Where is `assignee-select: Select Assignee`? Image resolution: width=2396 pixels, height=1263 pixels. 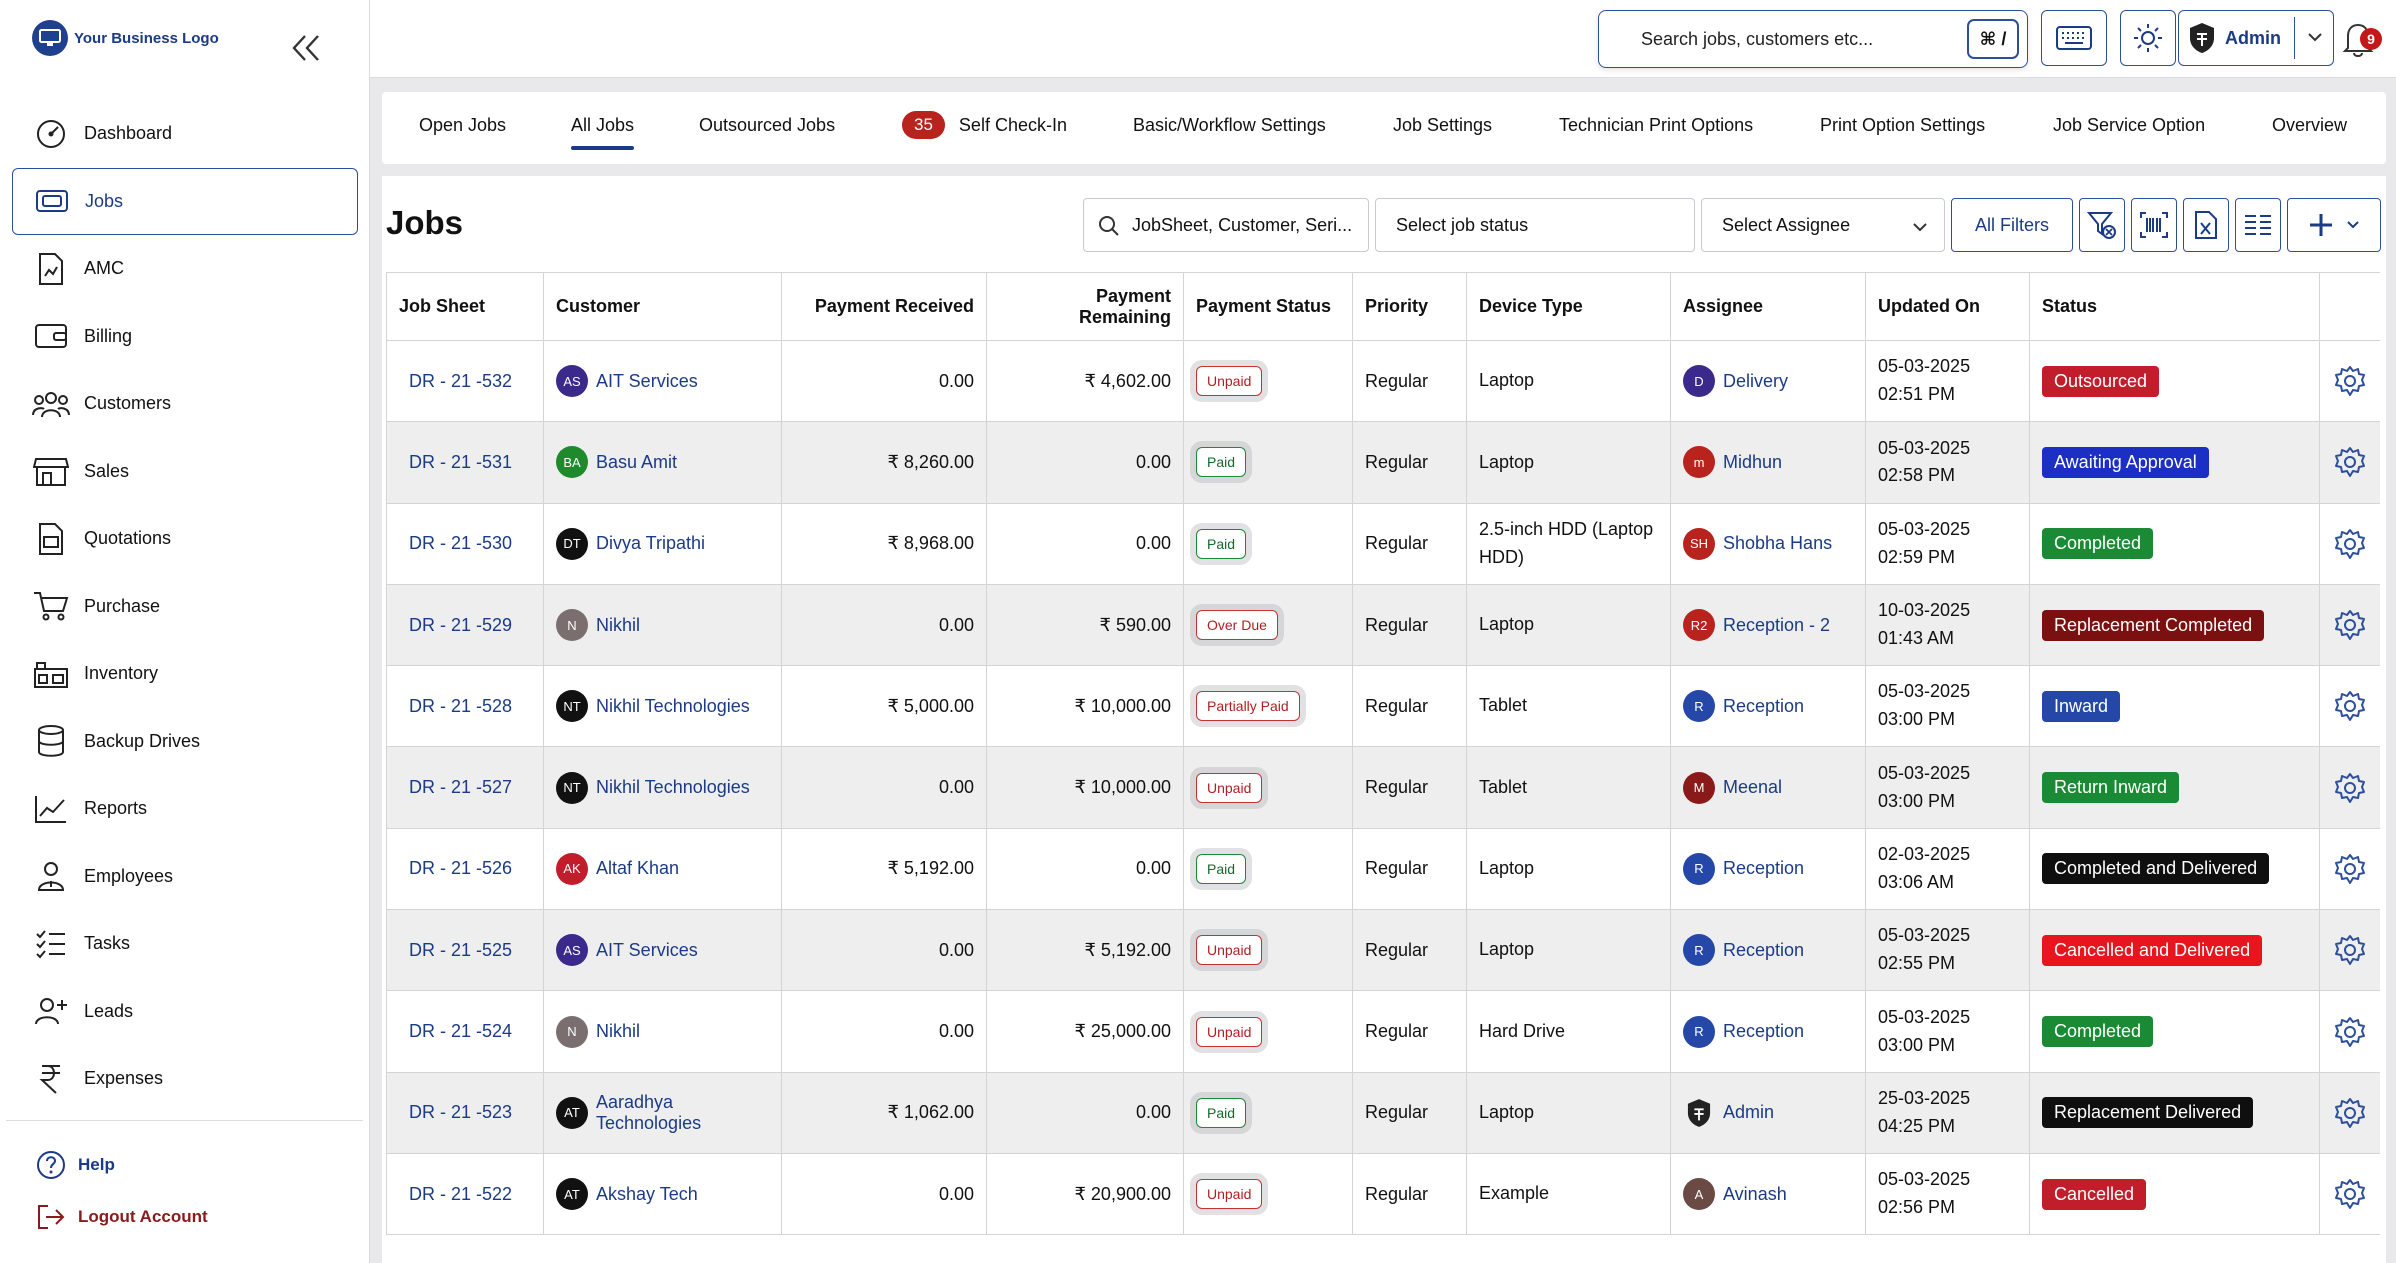 assignee-select: Select Assignee is located at coordinates (1823, 225).